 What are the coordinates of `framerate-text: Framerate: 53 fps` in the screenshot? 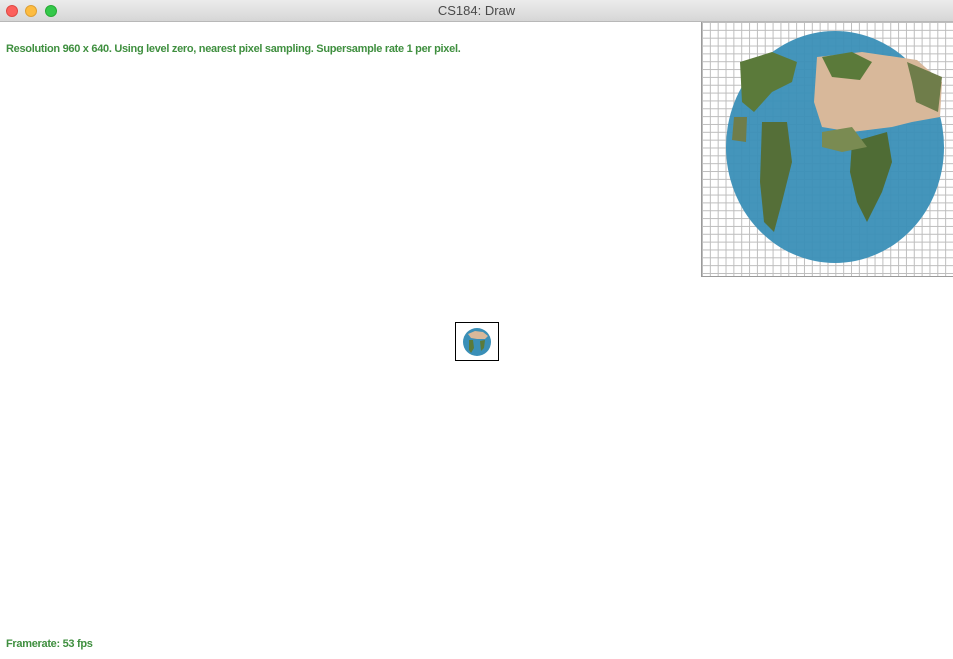 It's located at (49, 644).